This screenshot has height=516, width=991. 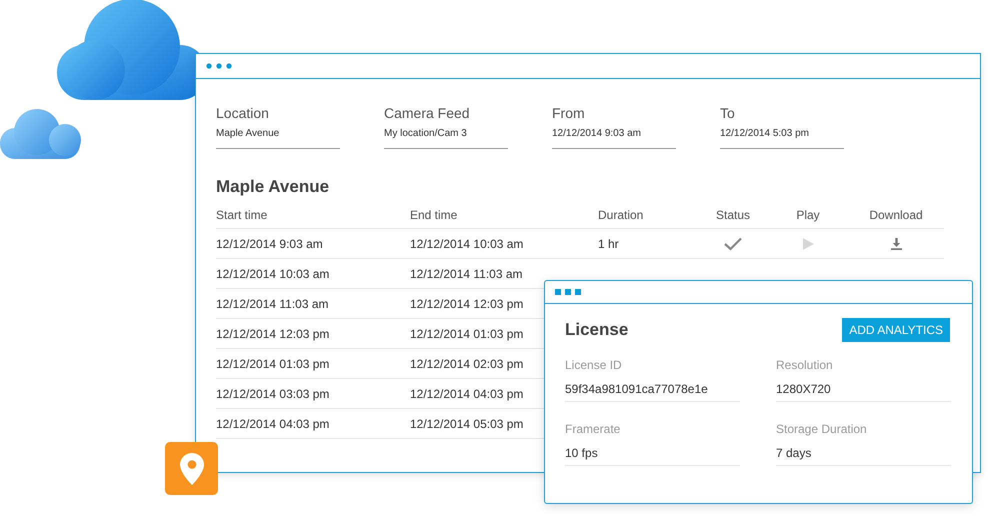 I want to click on table-cell: 1 hr, so click(x=608, y=243).